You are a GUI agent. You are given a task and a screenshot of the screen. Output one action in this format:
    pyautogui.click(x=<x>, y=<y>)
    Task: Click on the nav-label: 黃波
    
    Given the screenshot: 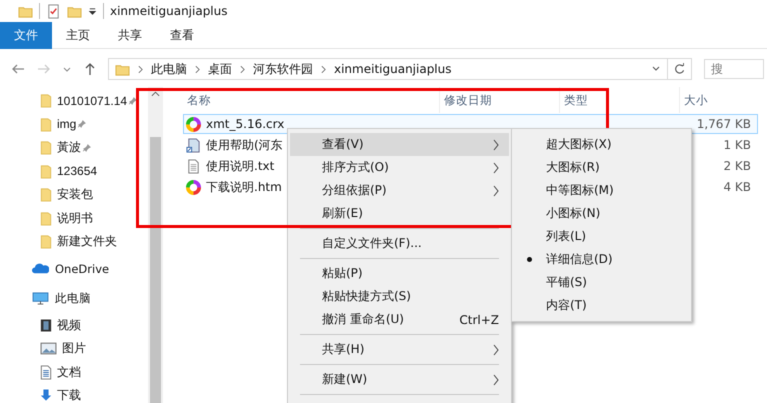 What is the action you would take?
    pyautogui.click(x=69, y=147)
    